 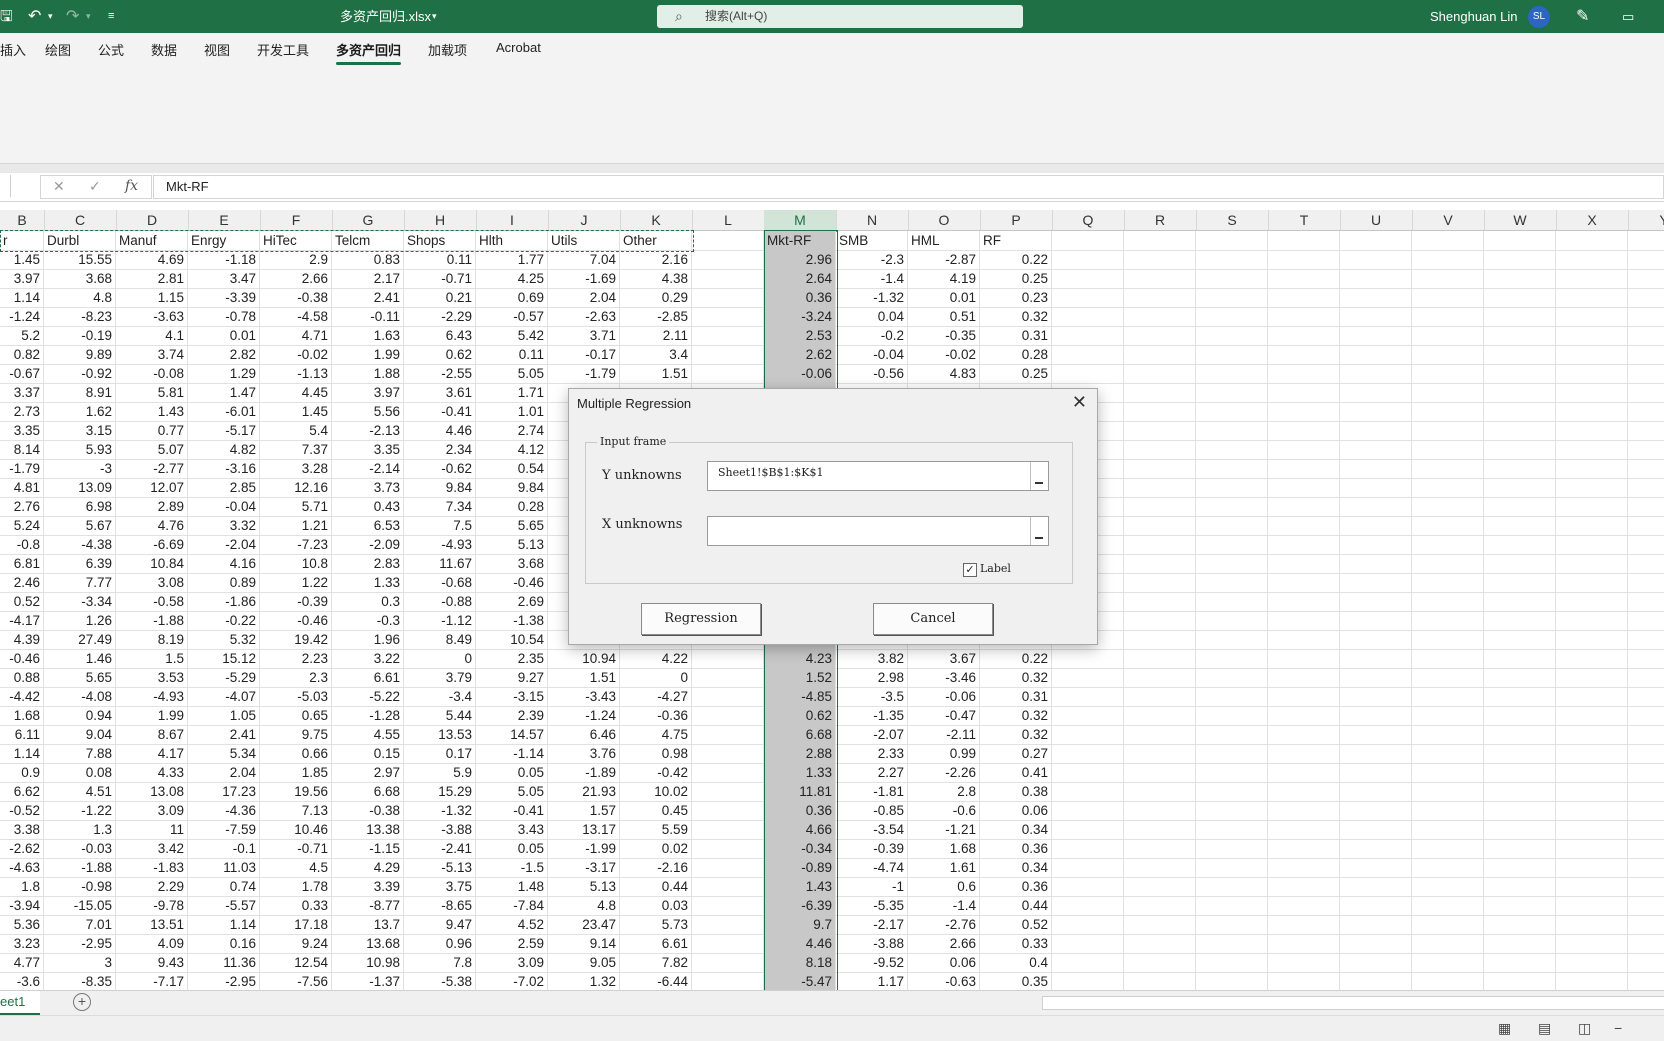 I want to click on cell: 7.37, so click(x=296, y=449).